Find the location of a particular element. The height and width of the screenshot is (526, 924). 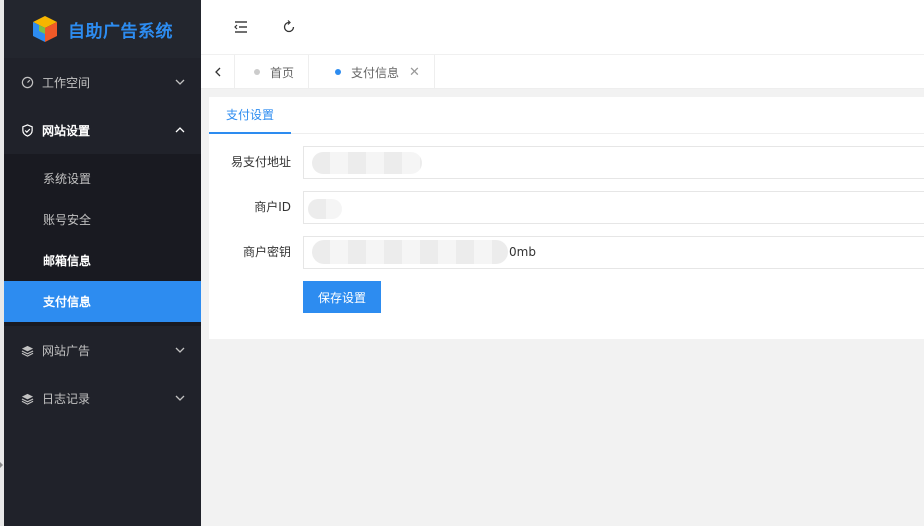

page-tabs-bar: 首页 支付信息 ✕ is located at coordinates (562, 72).